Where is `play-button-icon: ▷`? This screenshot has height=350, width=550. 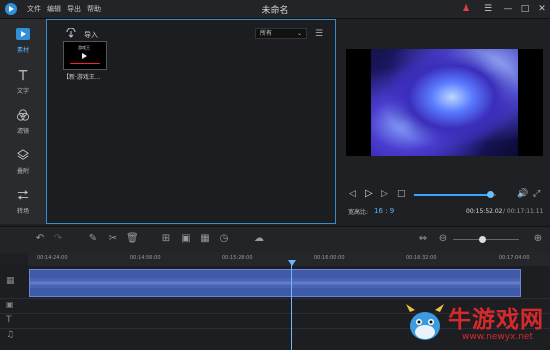
play-button-icon: ▷ is located at coordinates (369, 193).